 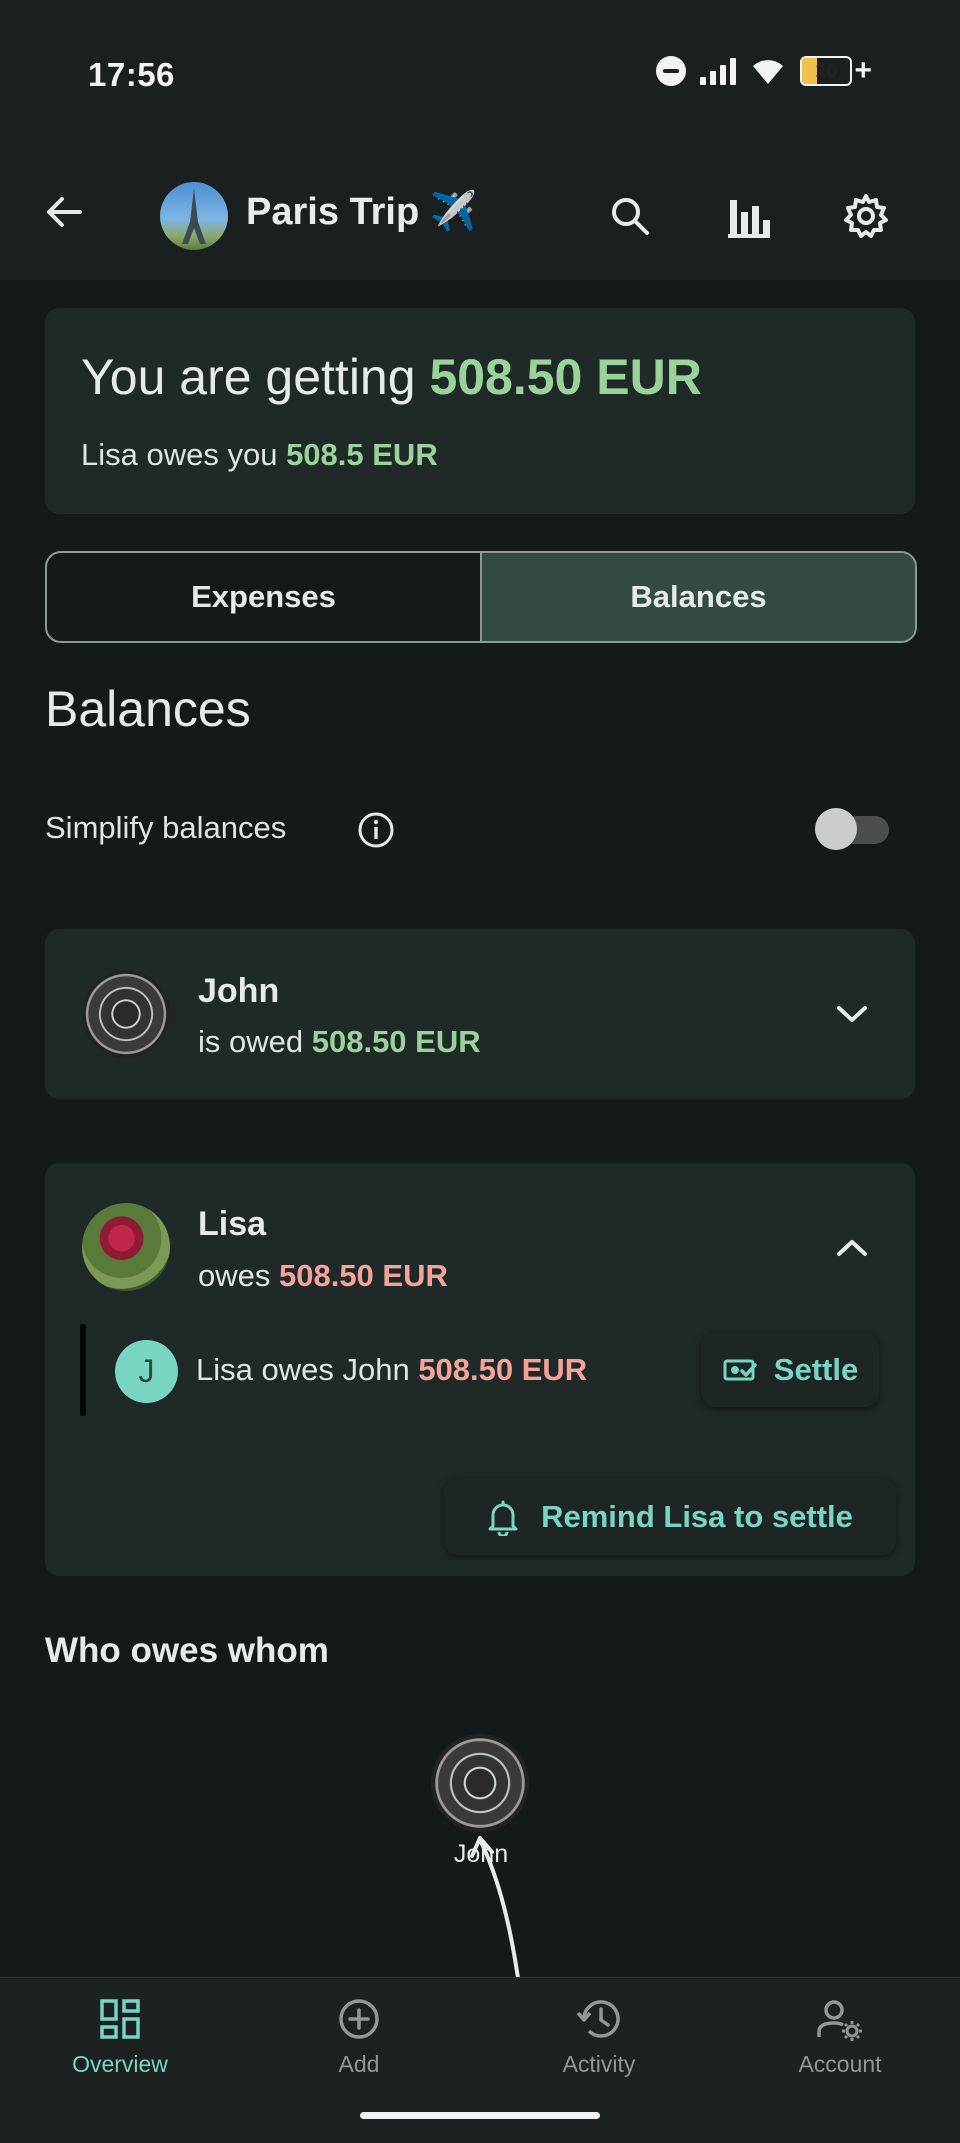 What do you see at coordinates (146, 1371) in the screenshot?
I see `avatar-initial: J` at bounding box center [146, 1371].